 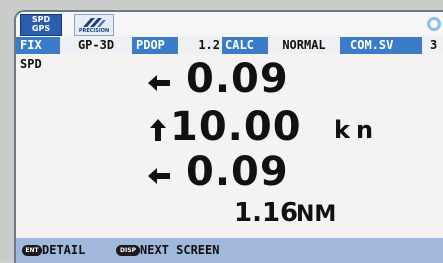 What do you see at coordinates (41, 28) in the screenshot?
I see `mode-icon-line2: GPS` at bounding box center [41, 28].